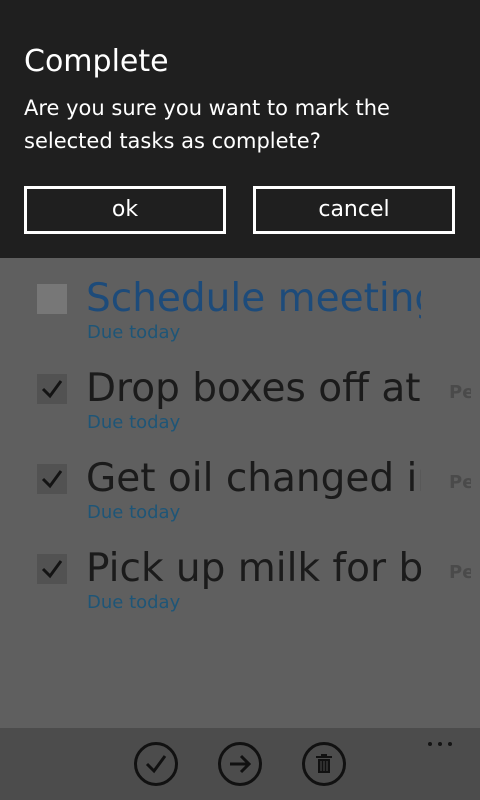 The width and height of the screenshot is (480, 800). I want to click on complete-button, so click(156, 764).